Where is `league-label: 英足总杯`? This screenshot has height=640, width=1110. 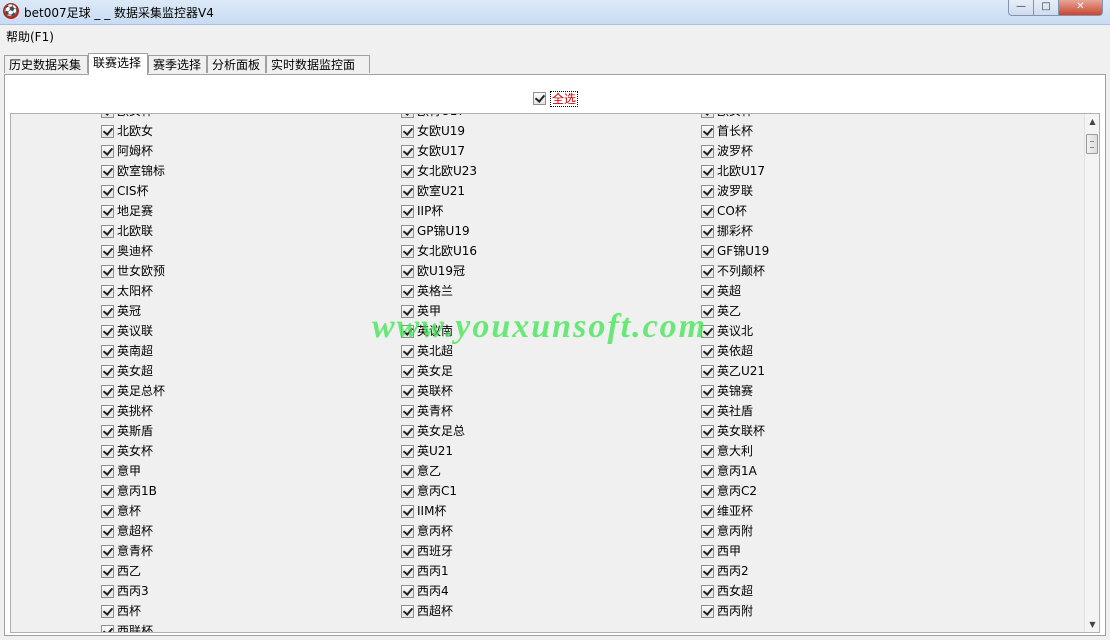 league-label: 英足总杯 is located at coordinates (141, 391).